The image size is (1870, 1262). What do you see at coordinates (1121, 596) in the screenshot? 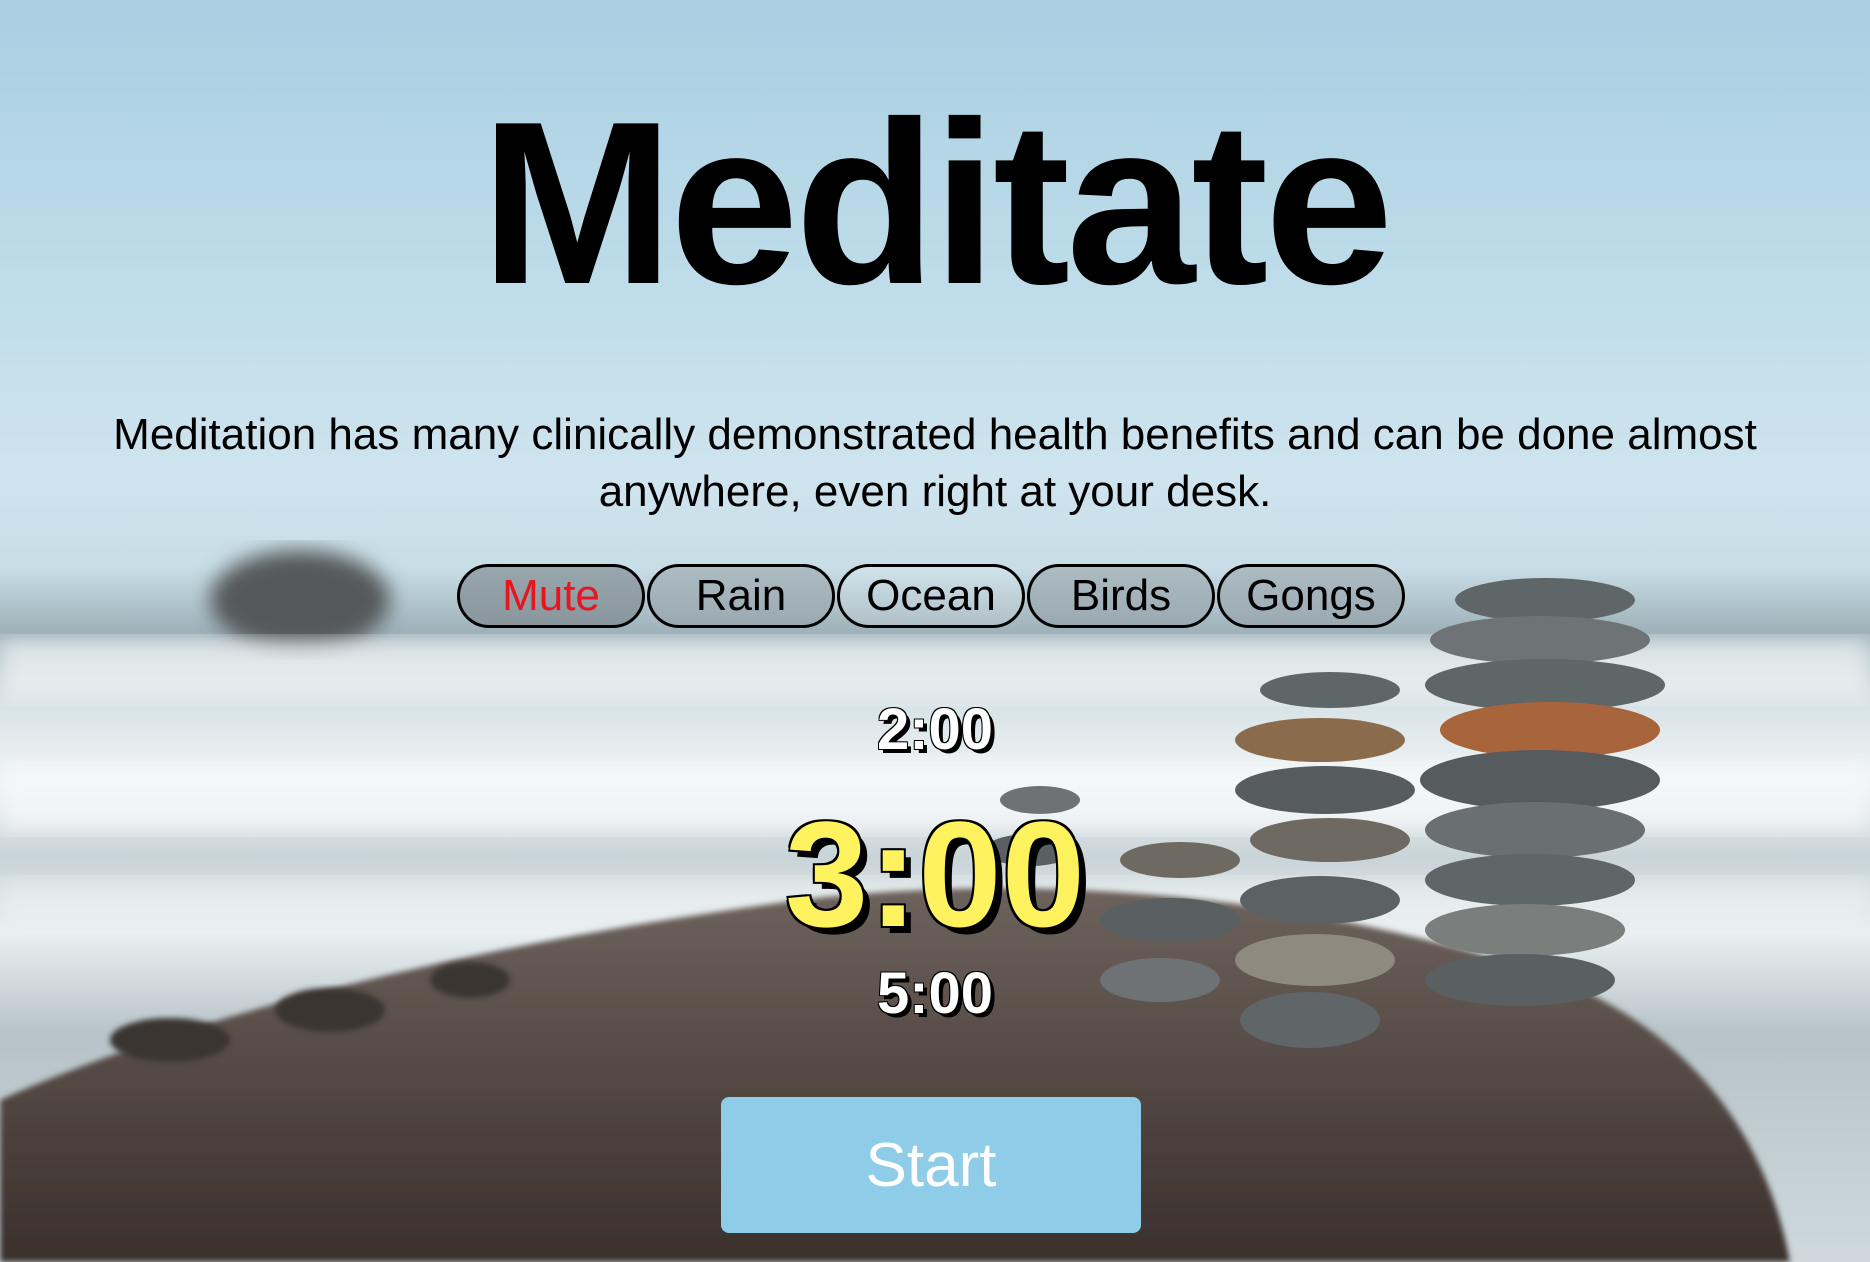
I see `sound-button-birds: Birds` at bounding box center [1121, 596].